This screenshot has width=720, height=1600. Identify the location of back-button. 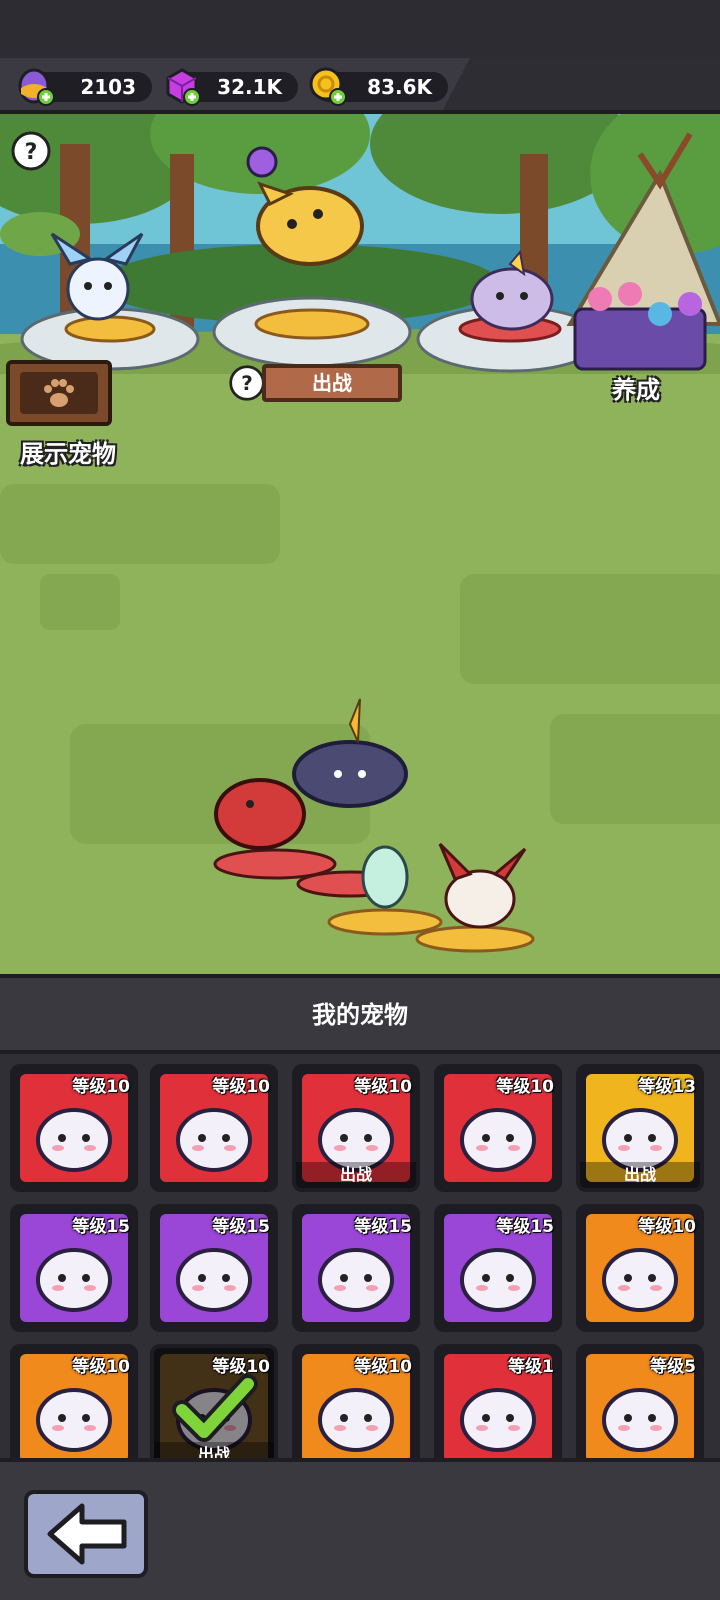
(86, 1534).